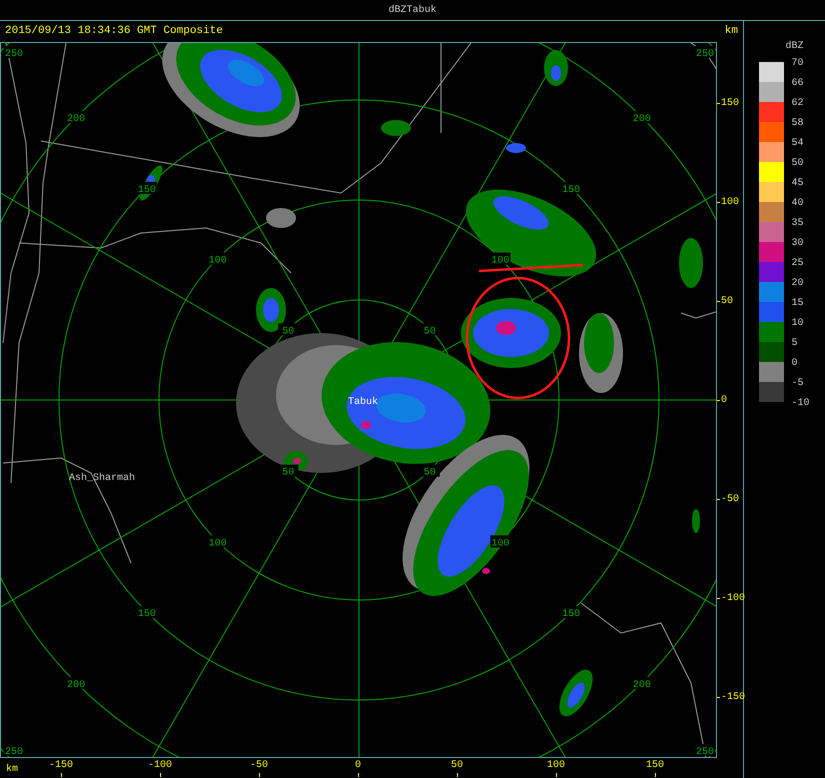 This screenshot has height=778, width=825. Describe the element at coordinates (724, 401) in the screenshot. I see `y-axis-tick: 0` at that location.